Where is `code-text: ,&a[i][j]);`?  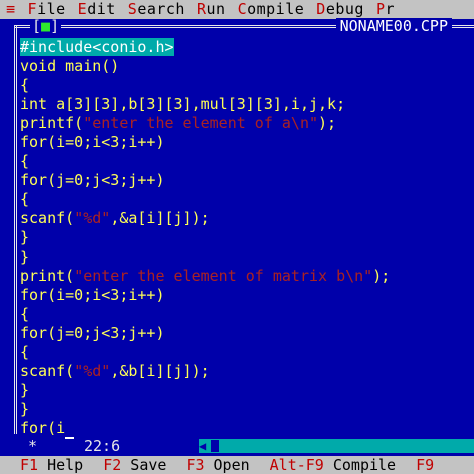
code-text: ,&a[i][j]); is located at coordinates (160, 218).